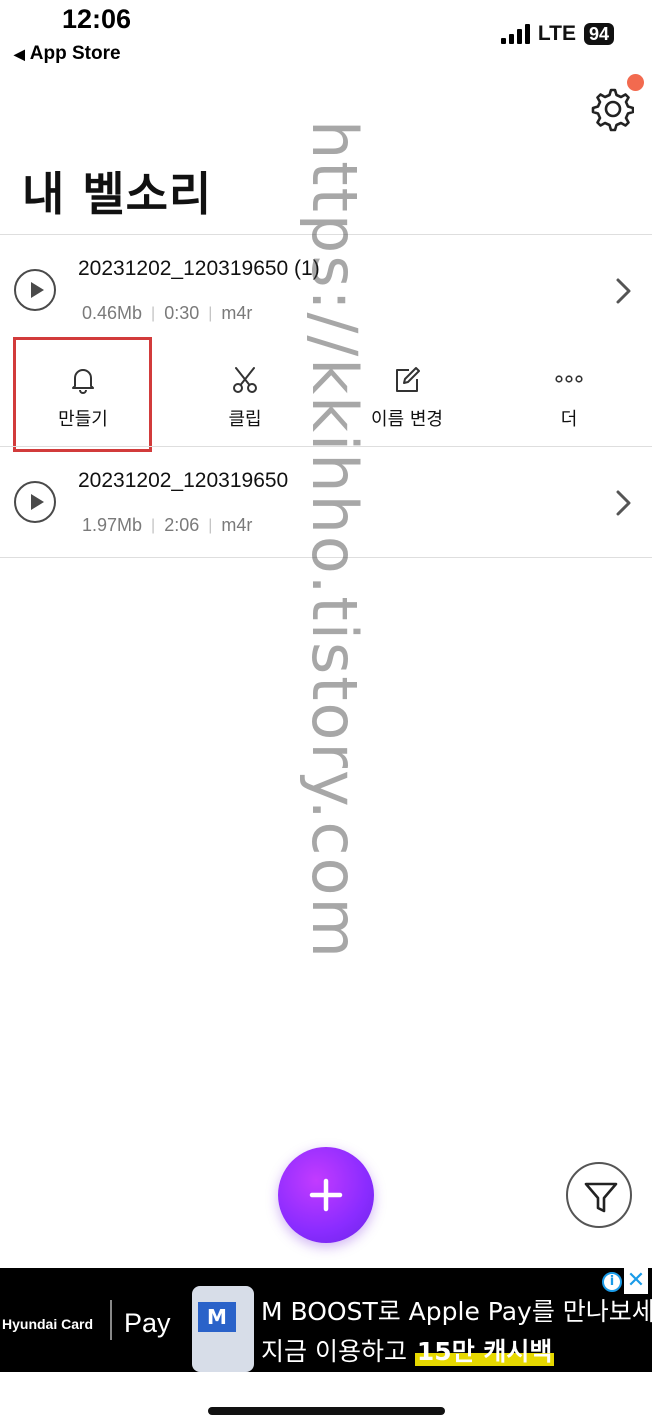 The height and width of the screenshot is (1416, 652). I want to click on ad-subline-highlight: 15만 캐시백, so click(484, 1351).